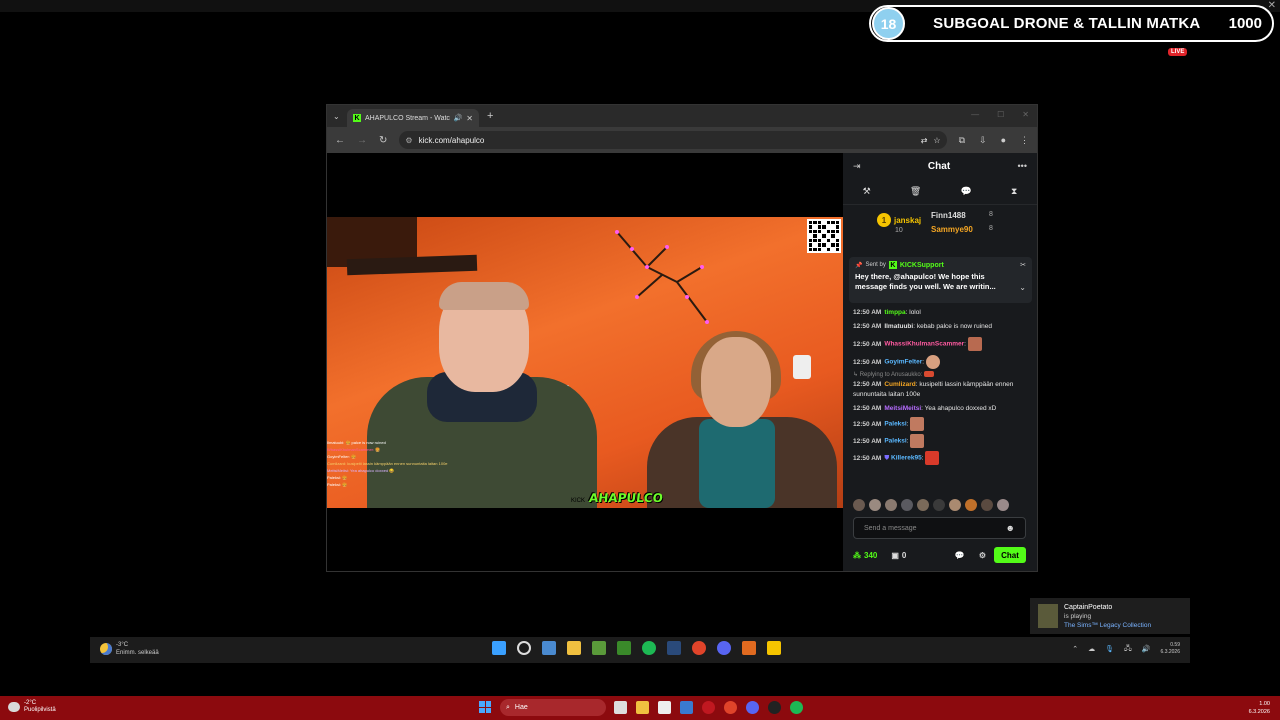  Describe the element at coordinates (1078, 616) in the screenshot. I see `notification-status: is playing` at that location.